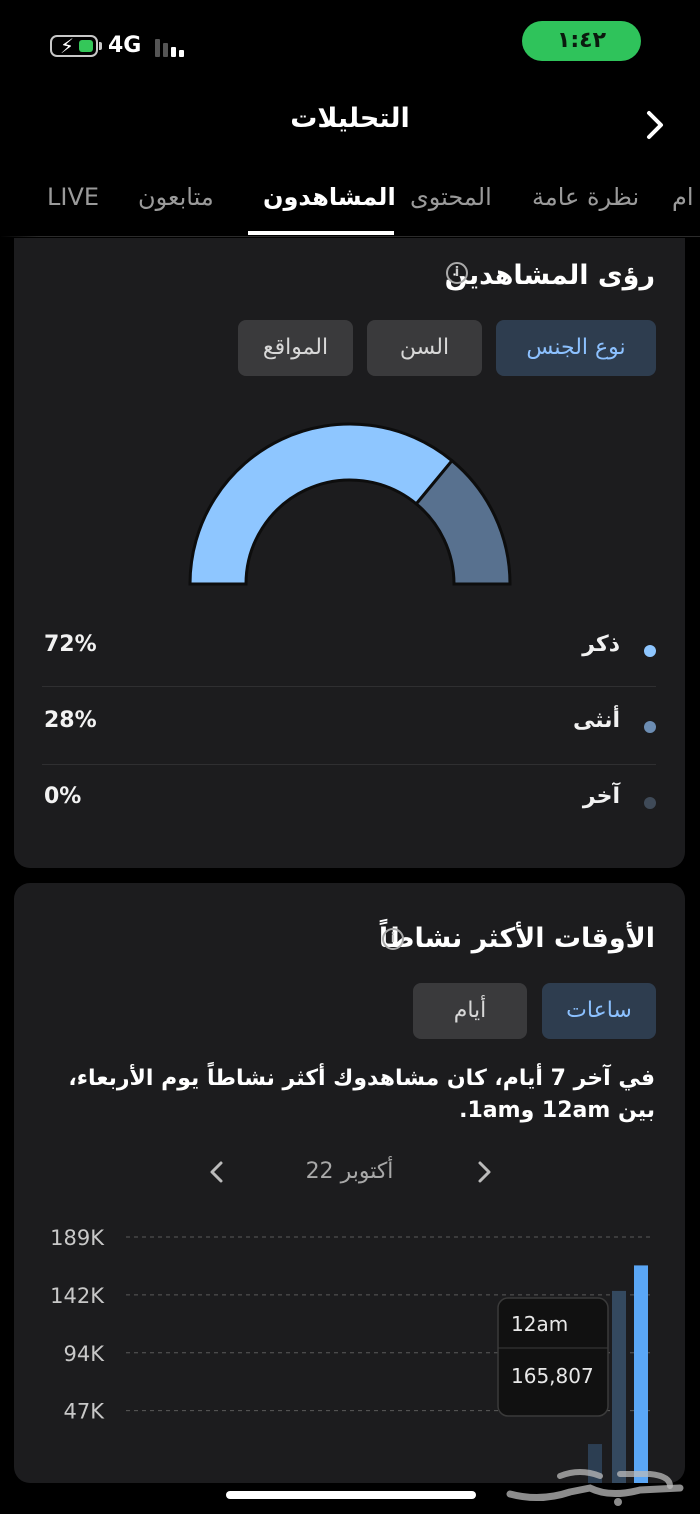  Describe the element at coordinates (596, 720) in the screenshot. I see `legend-label: أنثى` at that location.